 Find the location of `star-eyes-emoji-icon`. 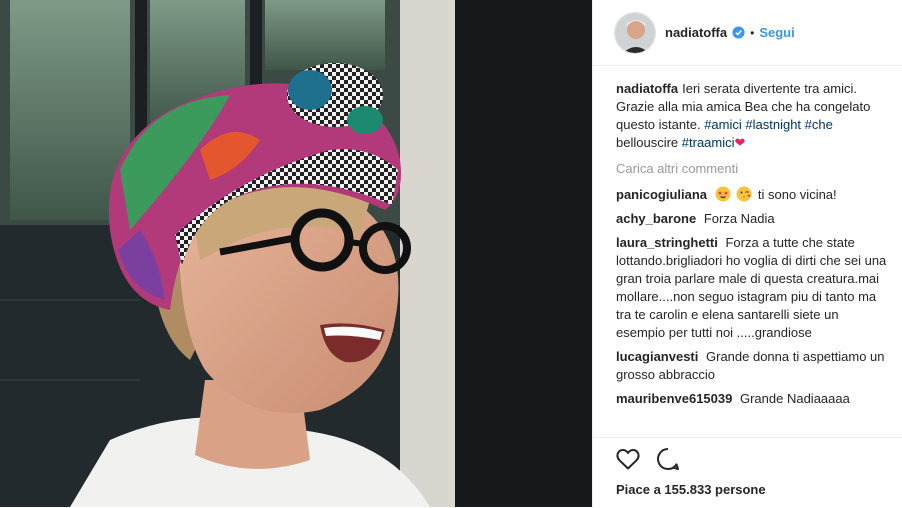

star-eyes-emoji-icon is located at coordinates (723, 194).